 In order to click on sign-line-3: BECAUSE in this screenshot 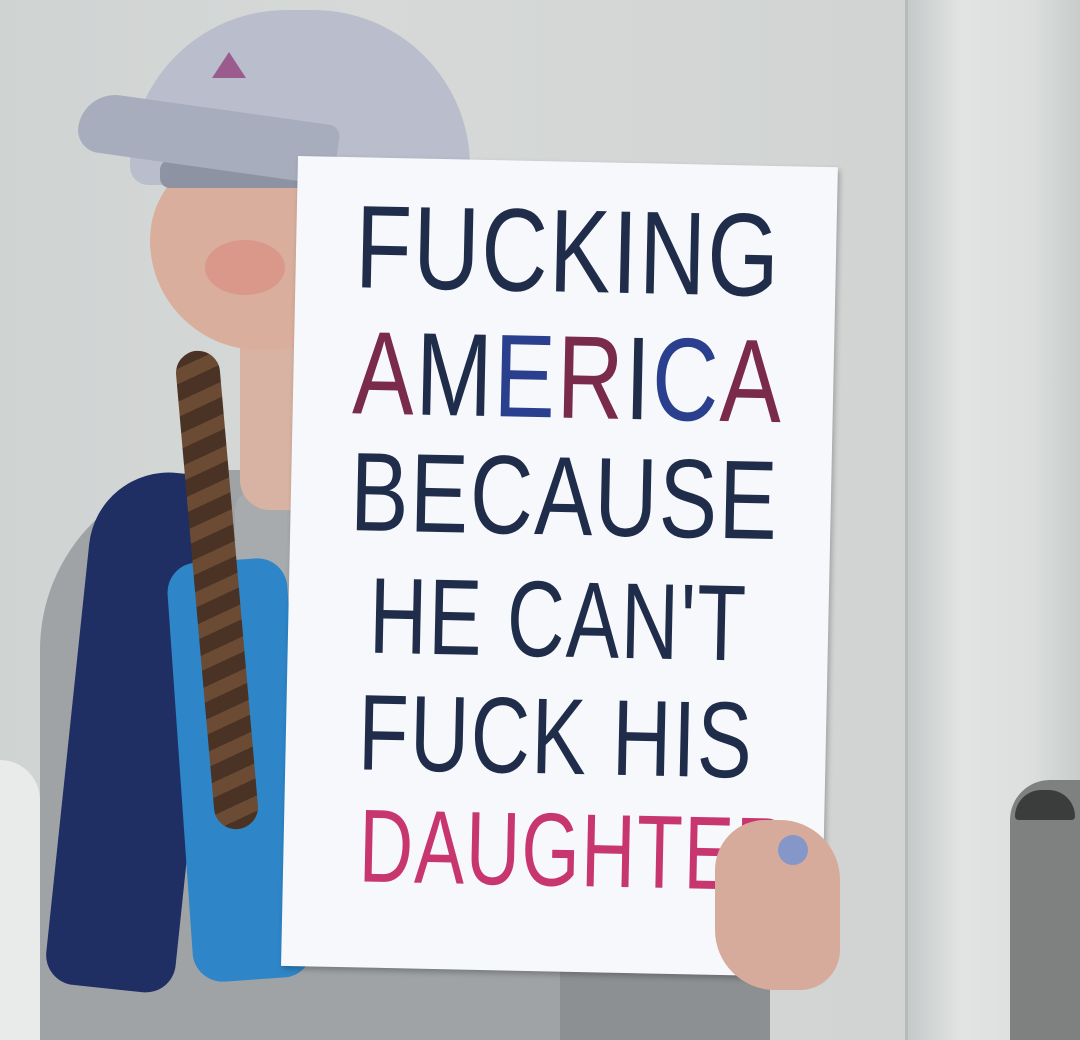, I will do `click(565, 496)`.